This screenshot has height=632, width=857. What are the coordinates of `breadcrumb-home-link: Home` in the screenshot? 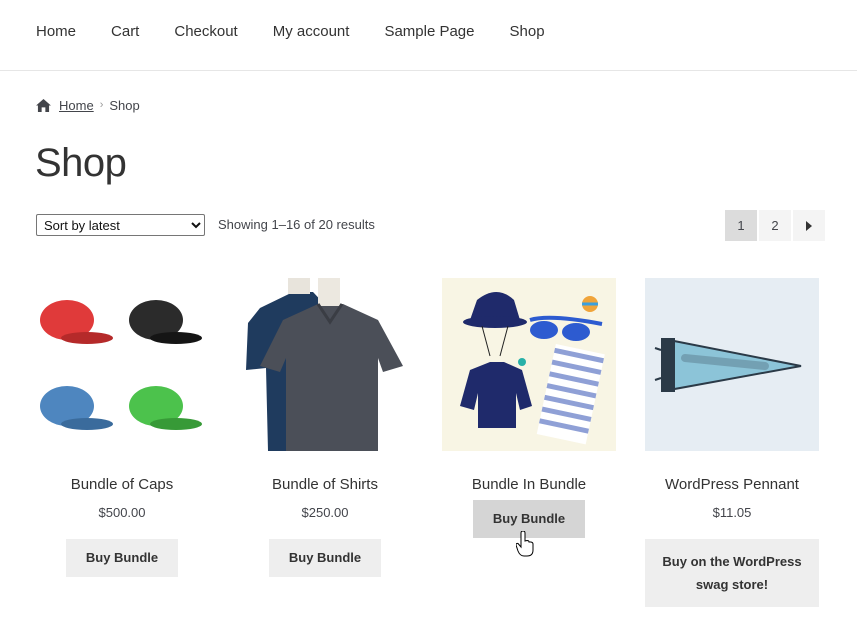 It's located at (76, 105).